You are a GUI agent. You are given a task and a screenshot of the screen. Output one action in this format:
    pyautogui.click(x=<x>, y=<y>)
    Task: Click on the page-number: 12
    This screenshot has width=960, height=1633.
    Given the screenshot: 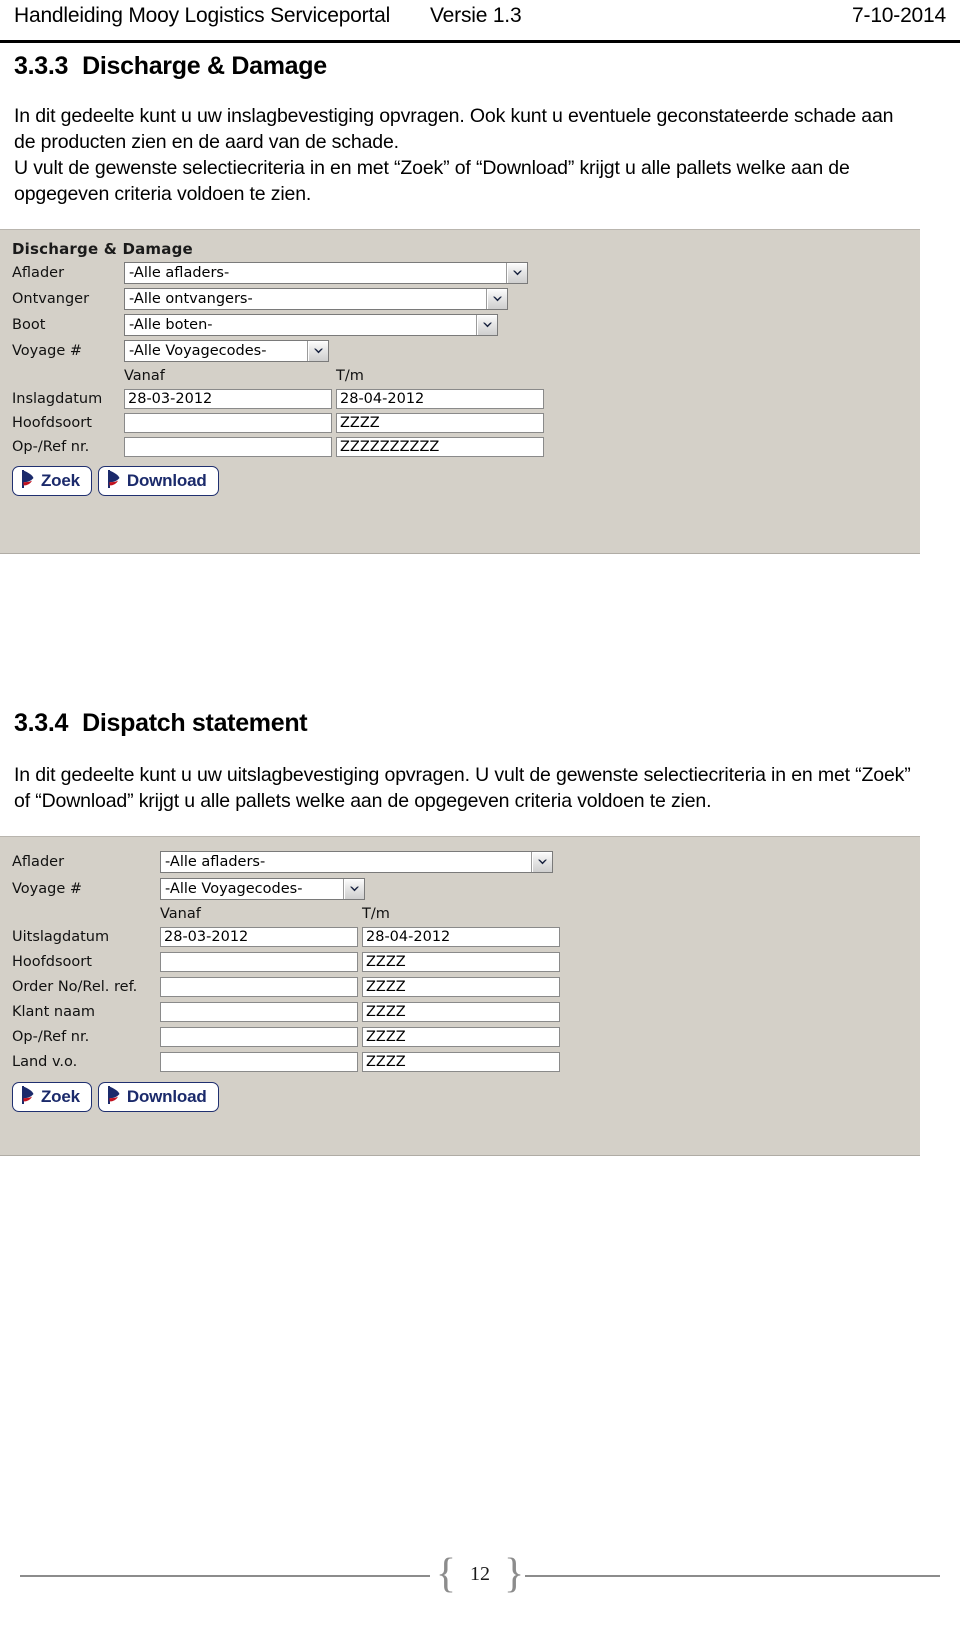 What is the action you would take?
    pyautogui.click(x=480, y=1573)
    